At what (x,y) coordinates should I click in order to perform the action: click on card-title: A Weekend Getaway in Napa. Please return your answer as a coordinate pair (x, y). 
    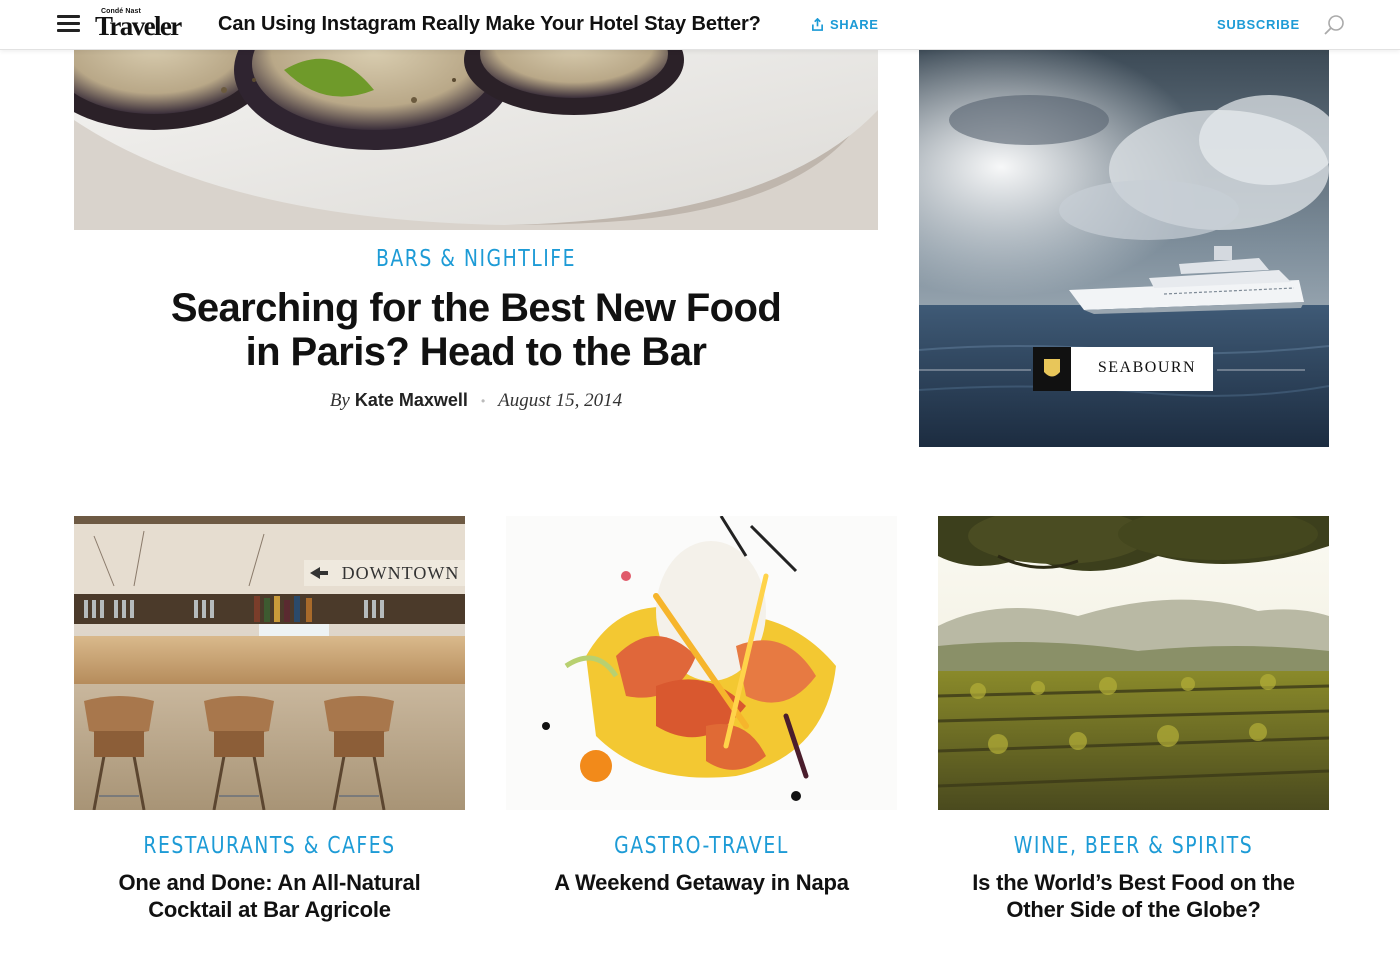
    Looking at the image, I should click on (701, 882).